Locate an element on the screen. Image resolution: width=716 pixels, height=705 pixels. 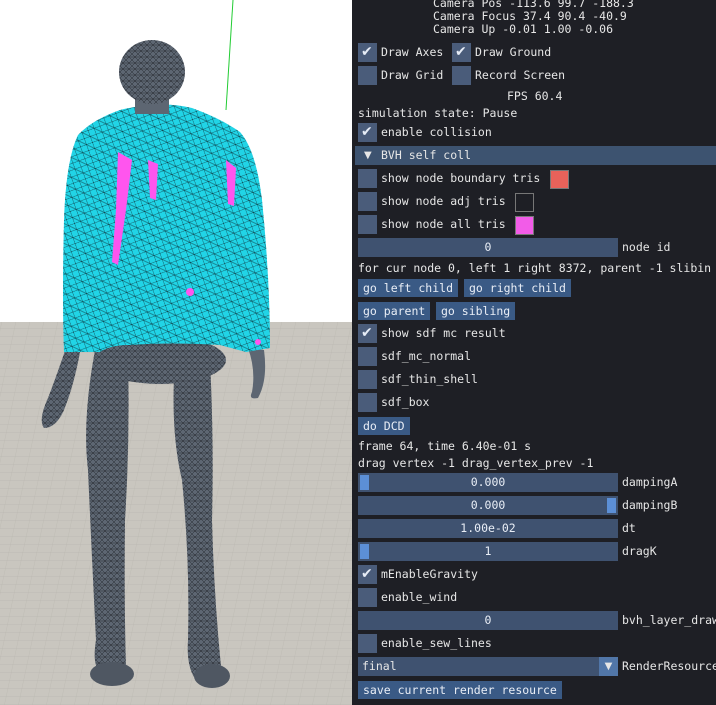
sdf-box-checkbox is located at coordinates (367, 402).